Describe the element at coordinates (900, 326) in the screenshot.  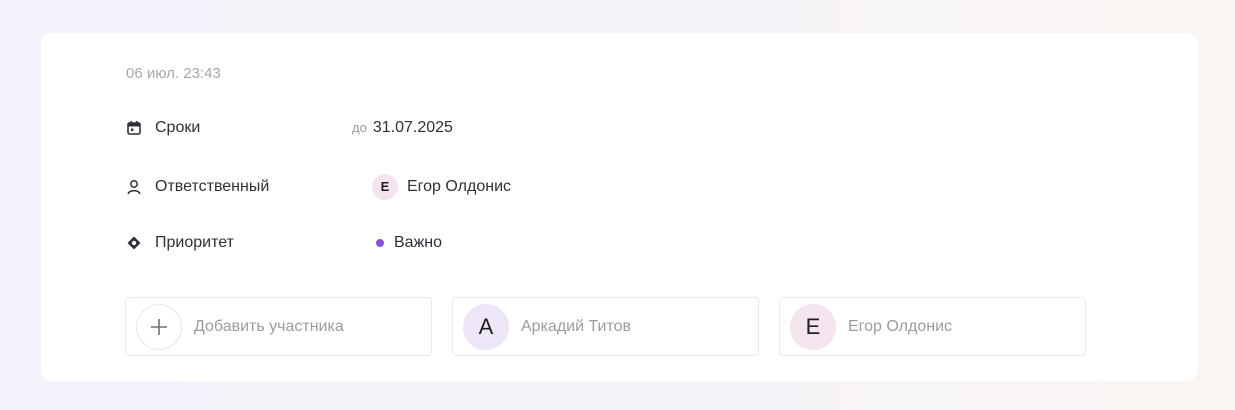
I see `member-name: Егор Олдонис` at that location.